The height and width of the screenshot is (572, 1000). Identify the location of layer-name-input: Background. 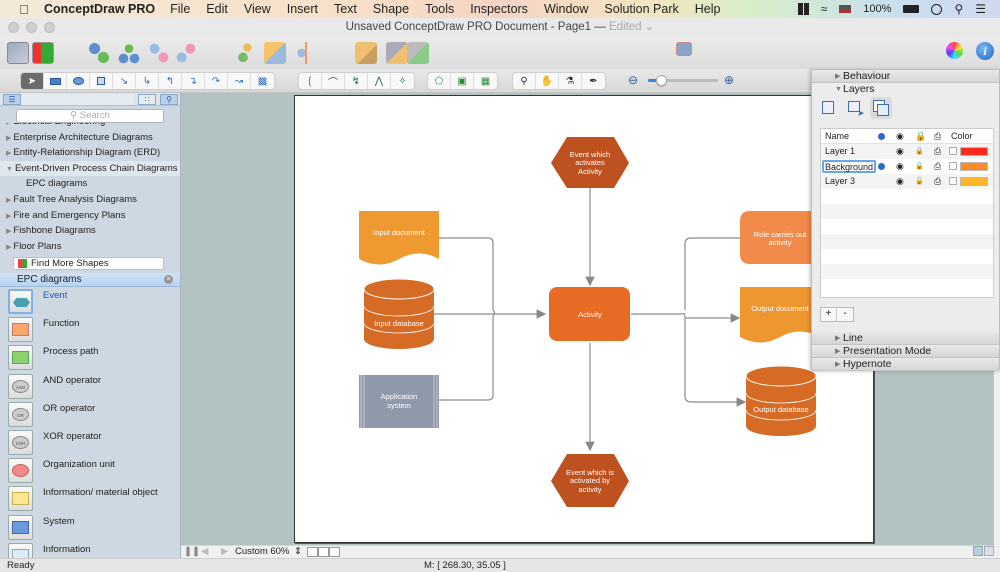
(849, 166).